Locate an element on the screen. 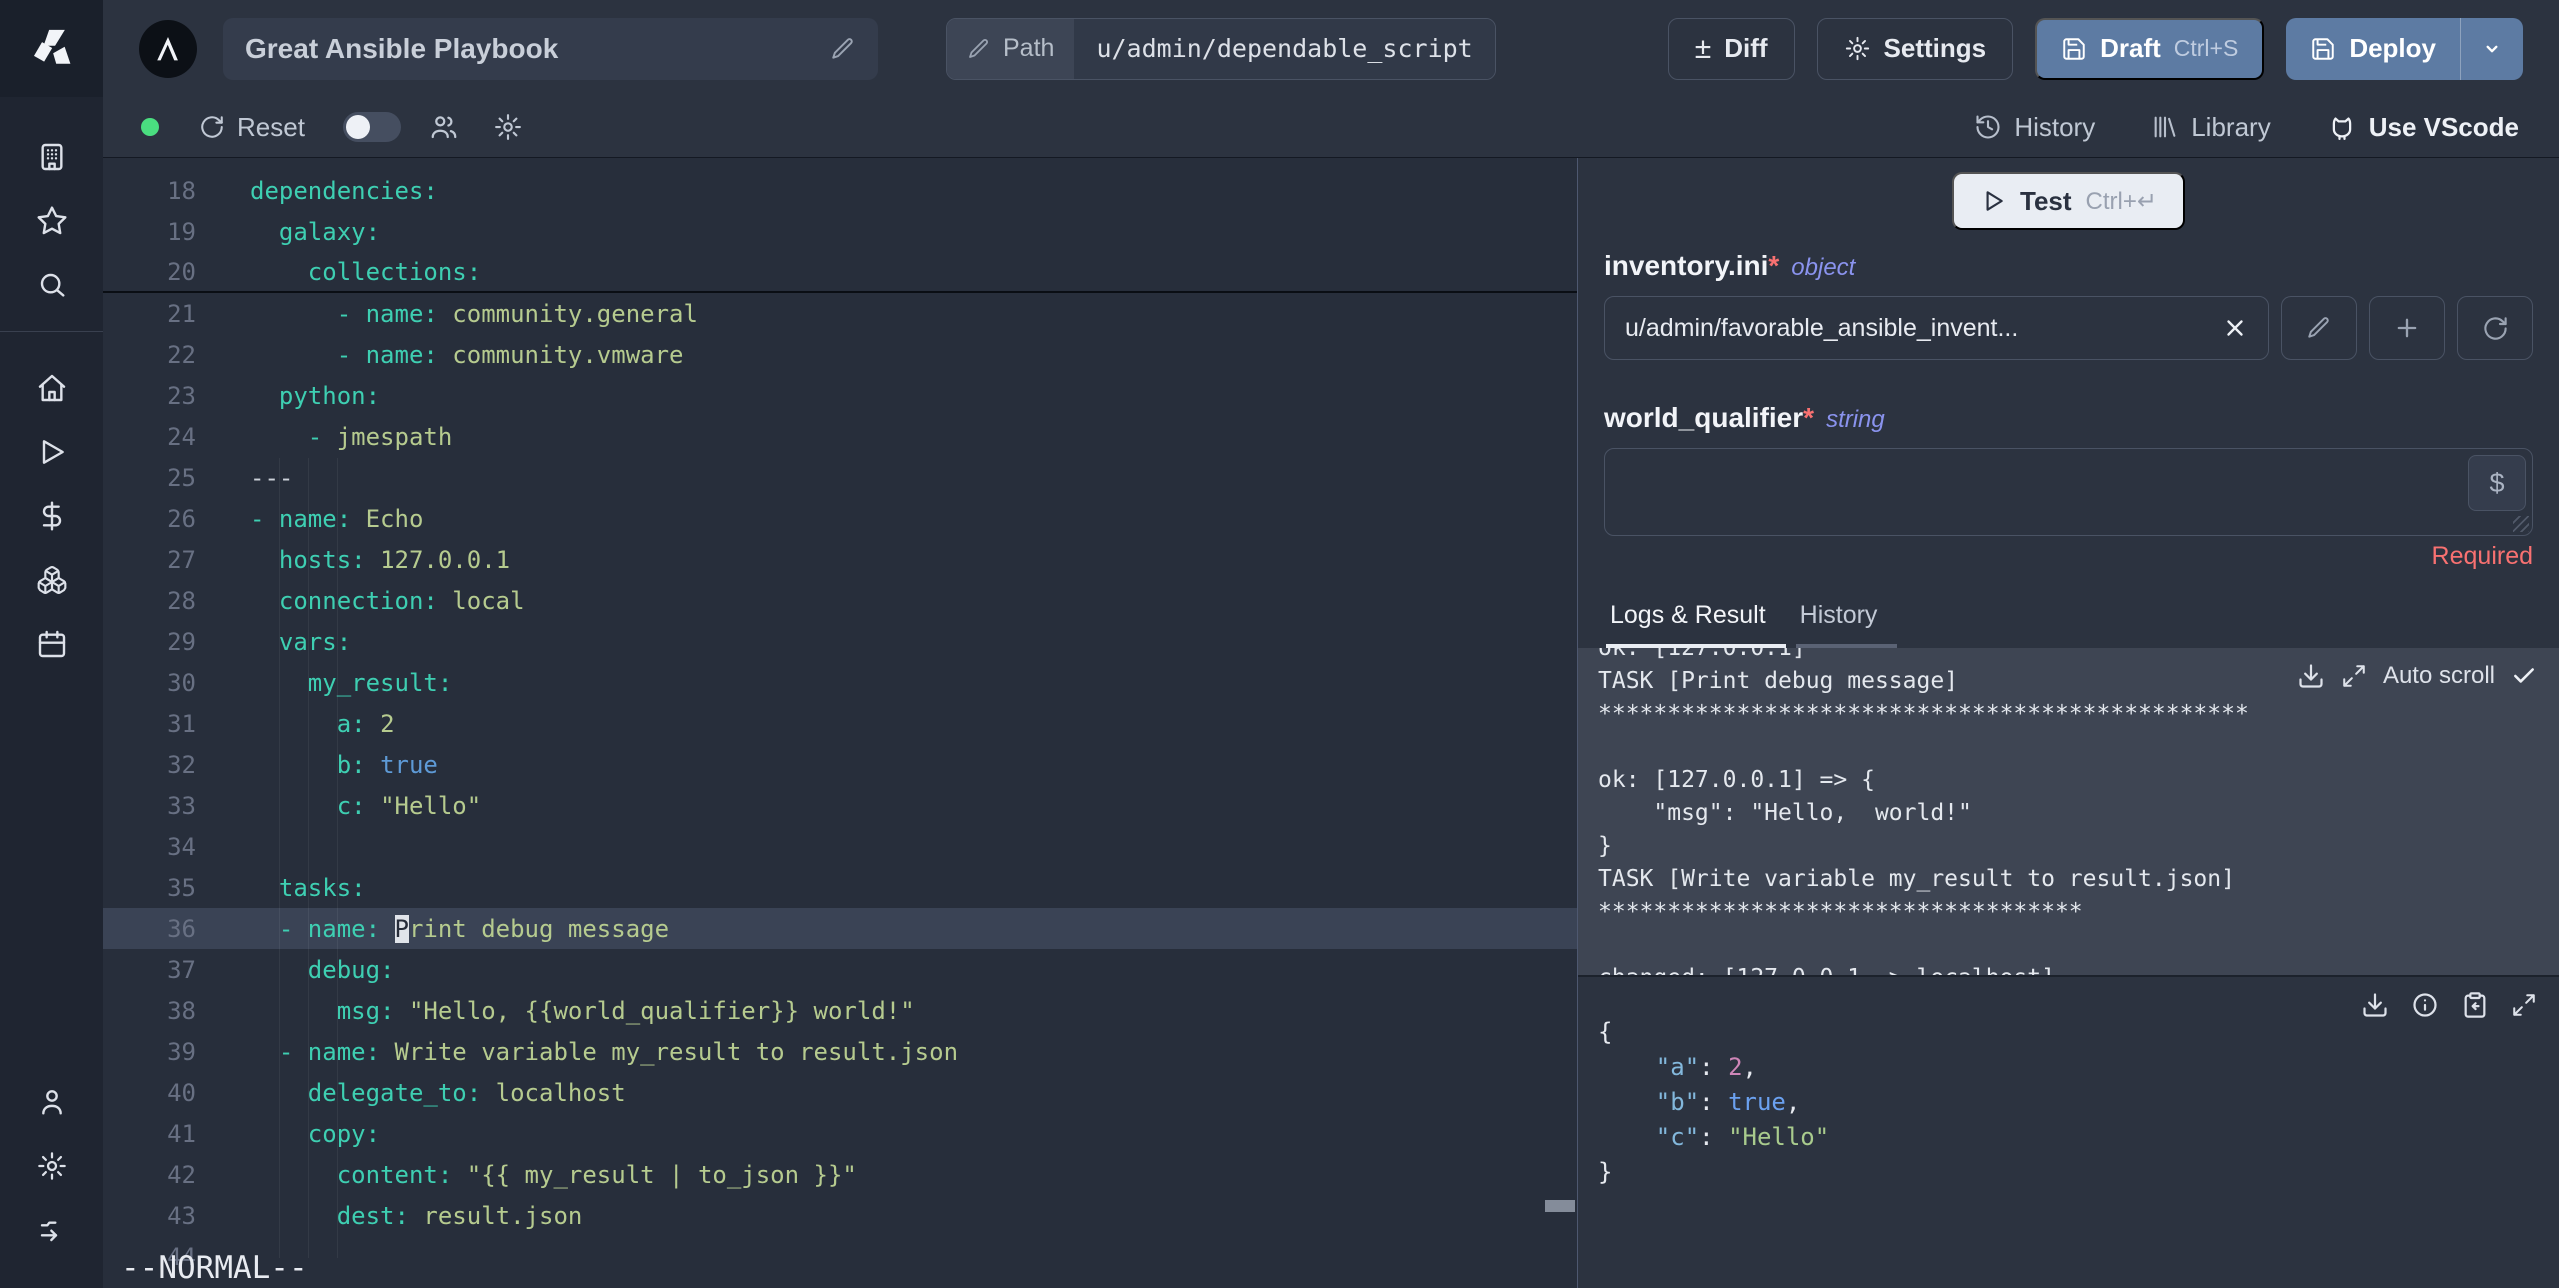 This screenshot has width=2559, height=1288. code-token: "b" is located at coordinates (1677, 1102).